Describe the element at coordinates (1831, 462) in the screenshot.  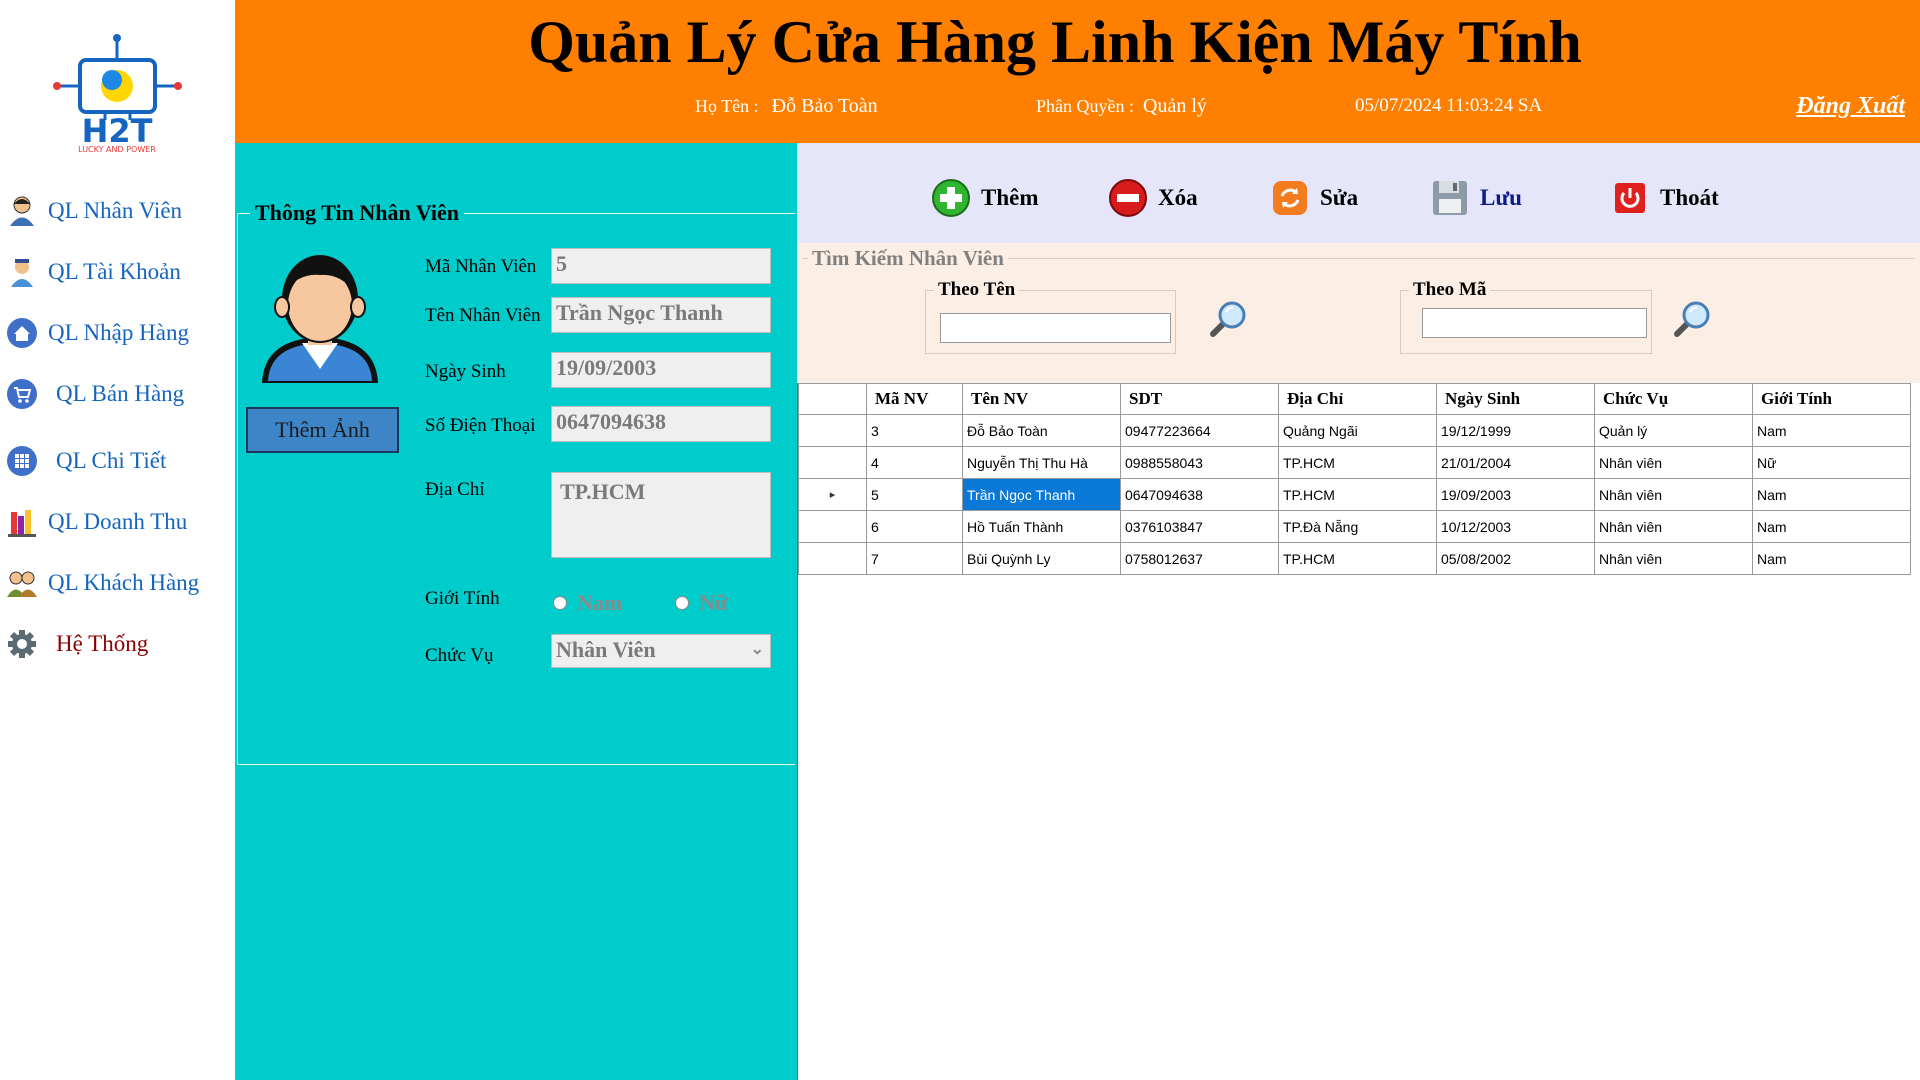
I see `table-cell: Nữ` at that location.